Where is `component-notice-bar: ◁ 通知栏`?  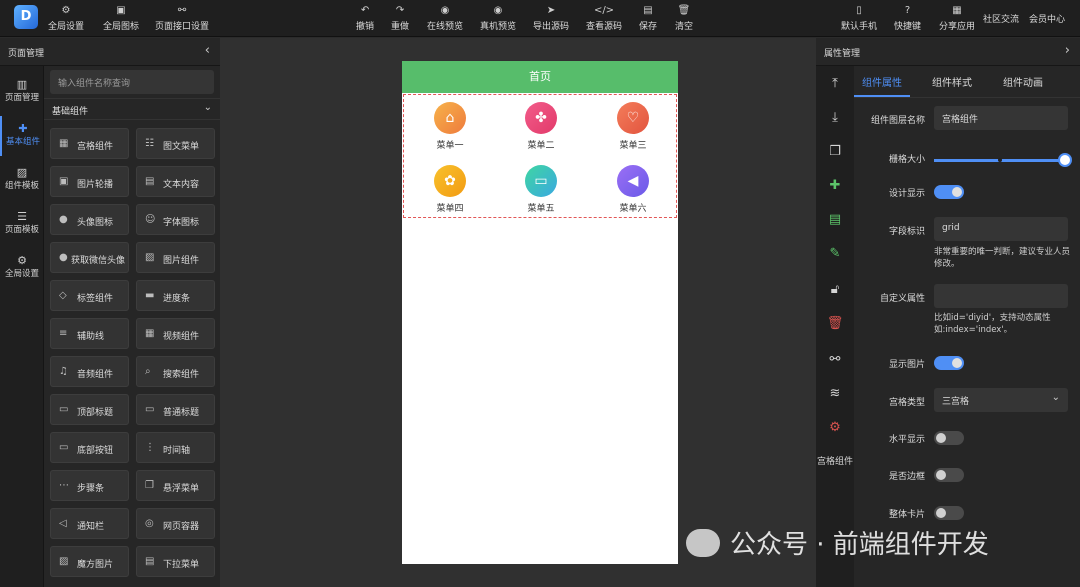
component-notice-bar: ◁ 通知栏 is located at coordinates (89, 523).